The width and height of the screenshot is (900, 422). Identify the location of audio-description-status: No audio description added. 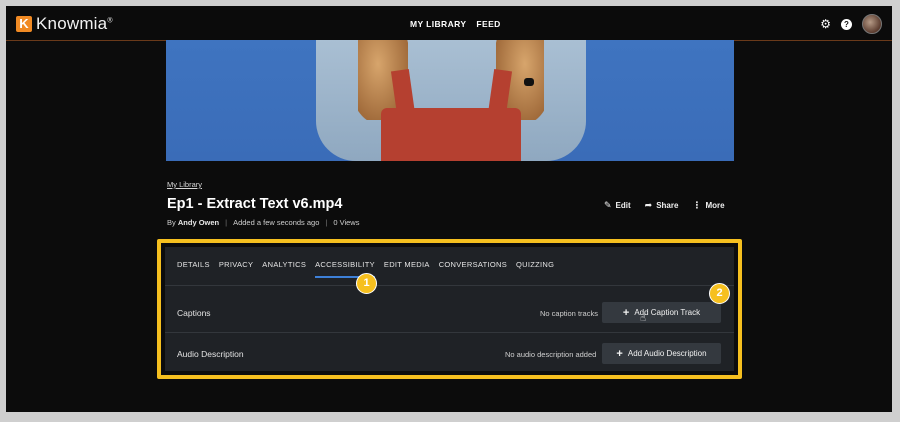
(551, 354).